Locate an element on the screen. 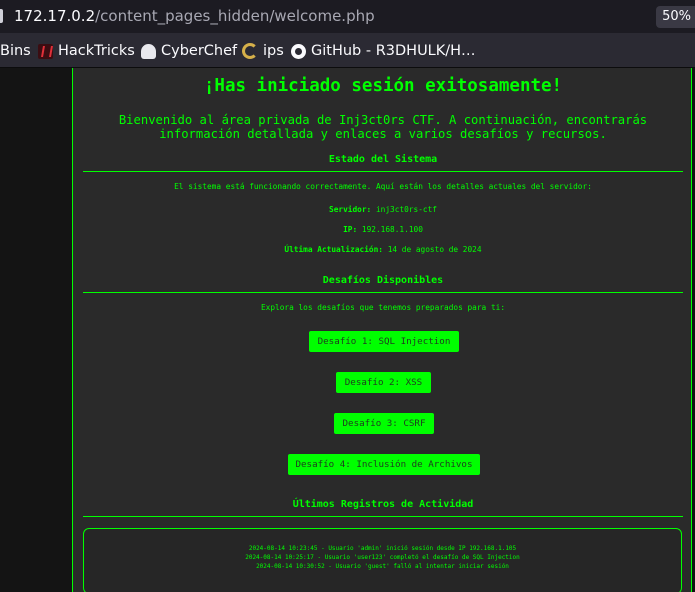 This screenshot has height=592, width=695. bookmark-bins: Bins is located at coordinates (15, 51).